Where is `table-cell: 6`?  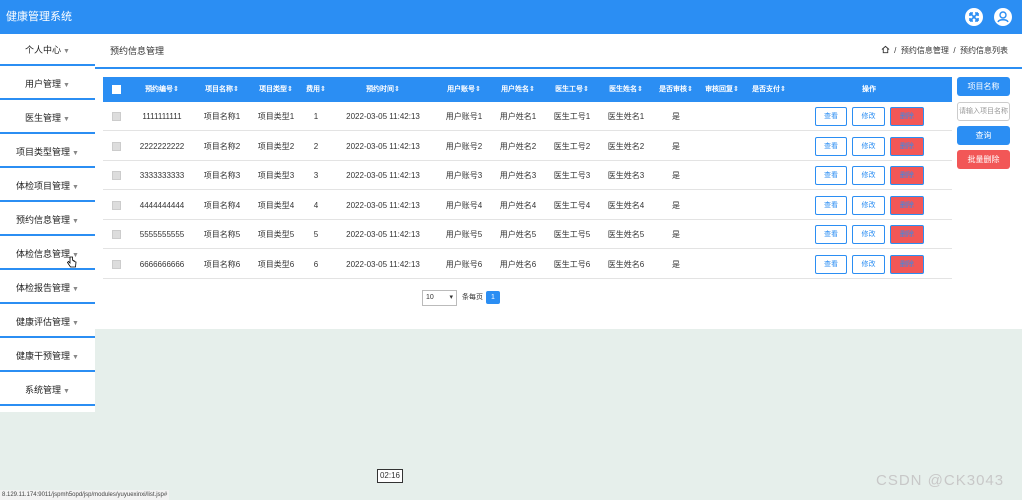
table-cell: 6 is located at coordinates (316, 264).